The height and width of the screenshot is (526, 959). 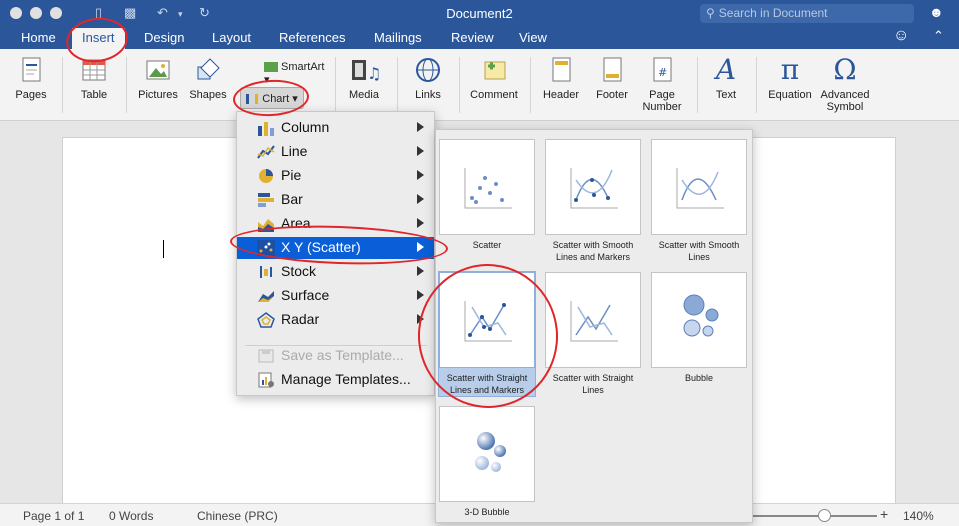 What do you see at coordinates (131, 516) in the screenshot?
I see `word-count: 0 Words` at bounding box center [131, 516].